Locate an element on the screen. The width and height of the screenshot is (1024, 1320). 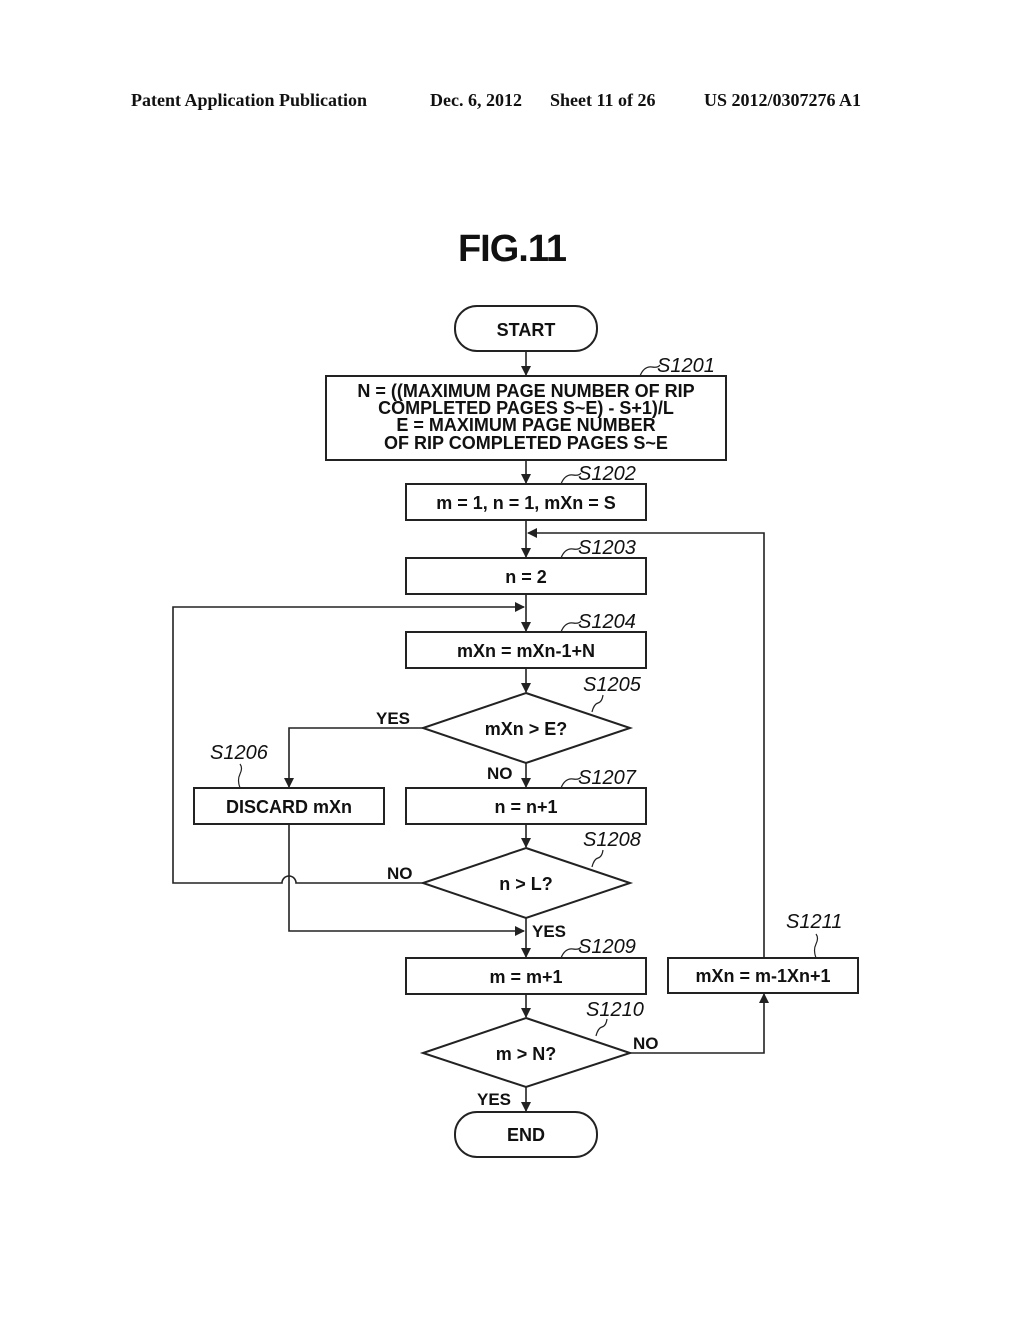
s1205-leader is located at coordinates (597, 703).